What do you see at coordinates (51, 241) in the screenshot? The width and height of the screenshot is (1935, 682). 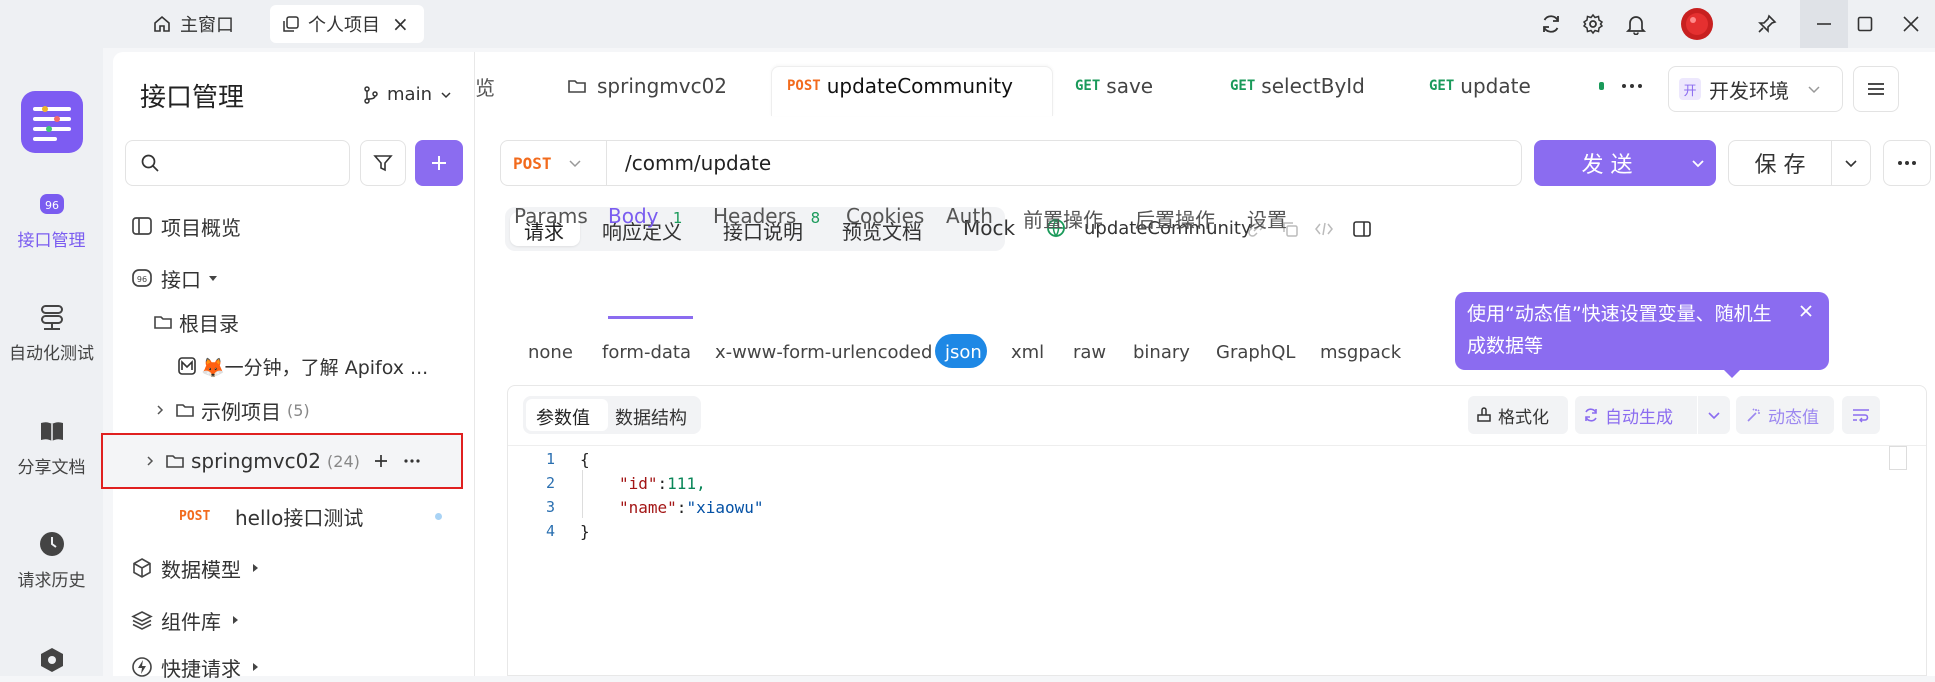 I see `rail-item-label: 接口管理` at bounding box center [51, 241].